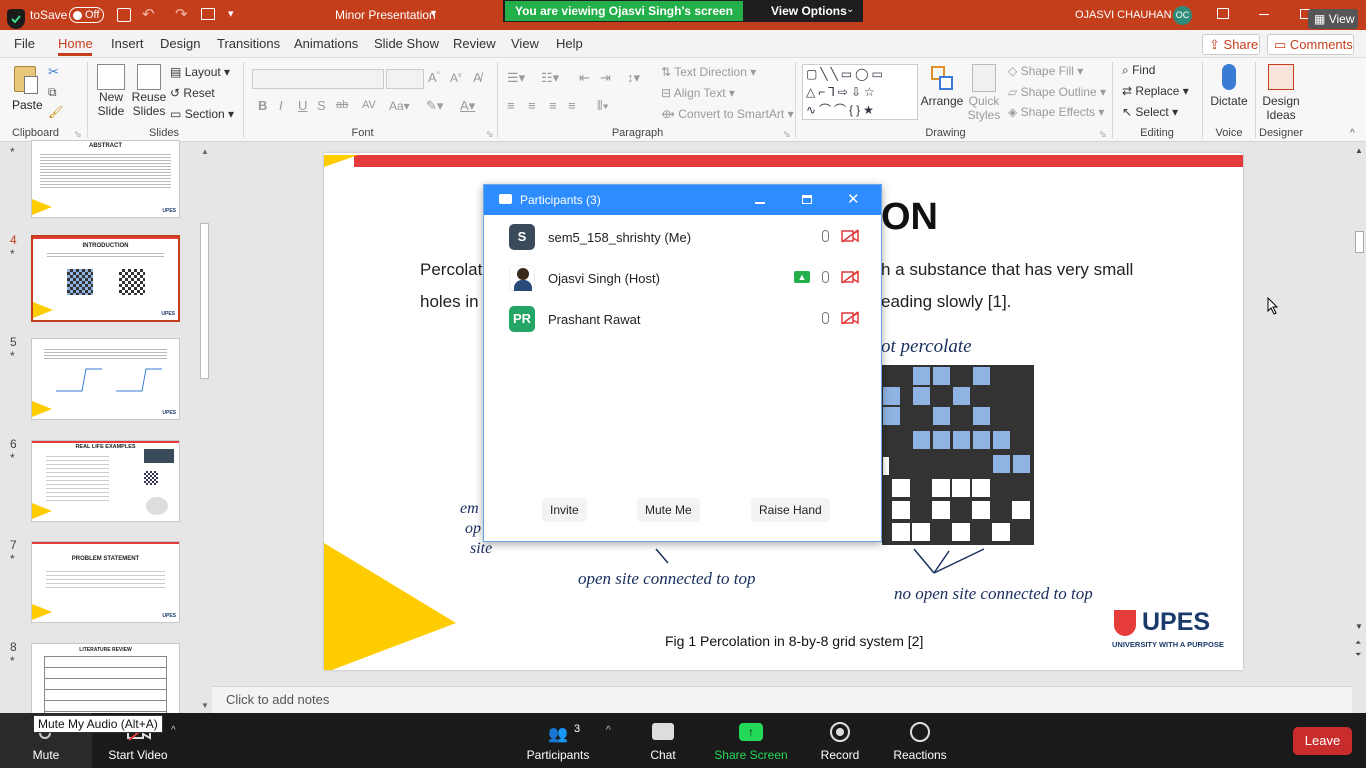 Image resolution: width=1366 pixels, height=768 pixels. I want to click on quick-styles-button: Quick Styles, so click(984, 93).